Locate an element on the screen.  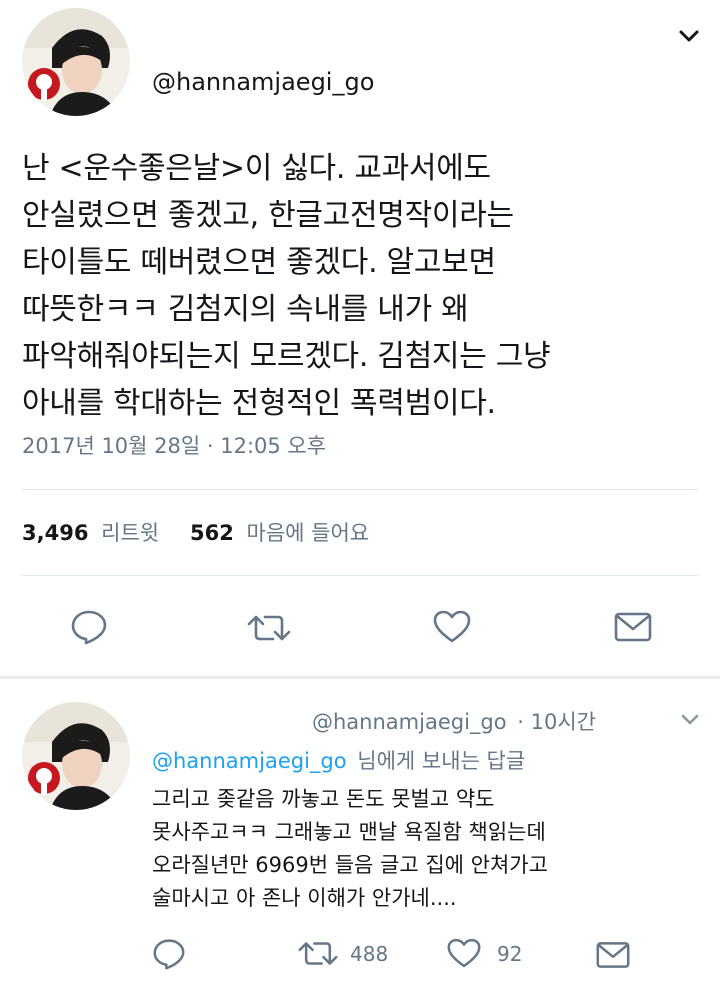
reply-author-handle: @hannamjaegi_go is located at coordinates (409, 722).